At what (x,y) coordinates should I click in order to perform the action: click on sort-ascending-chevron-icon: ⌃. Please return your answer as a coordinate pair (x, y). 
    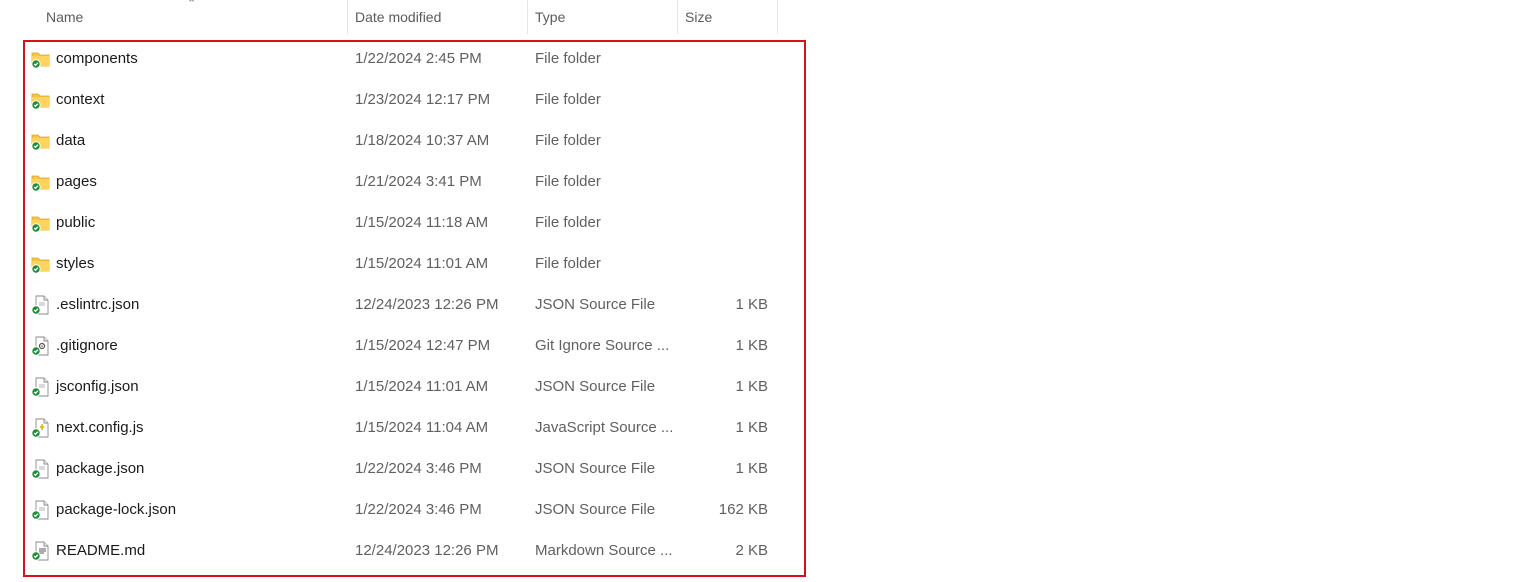
    Looking at the image, I should click on (192, 5).